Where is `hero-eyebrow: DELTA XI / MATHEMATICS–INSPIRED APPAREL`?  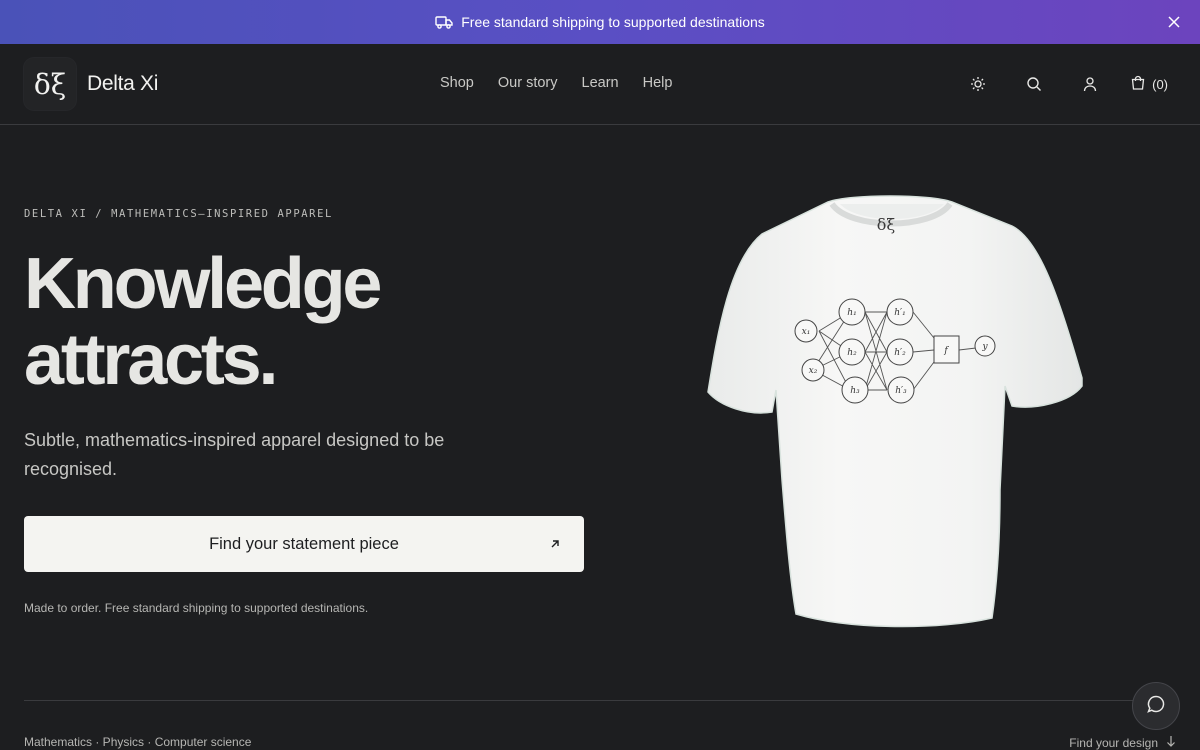 hero-eyebrow: DELTA XI / MATHEMATICS–INSPIRED APPAREL is located at coordinates (178, 214).